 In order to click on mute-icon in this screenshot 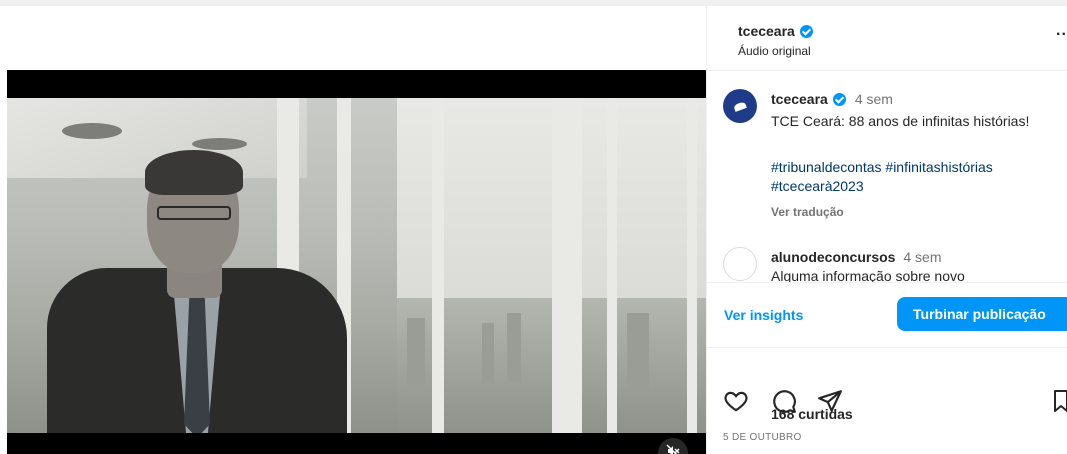, I will do `click(673, 448)`.